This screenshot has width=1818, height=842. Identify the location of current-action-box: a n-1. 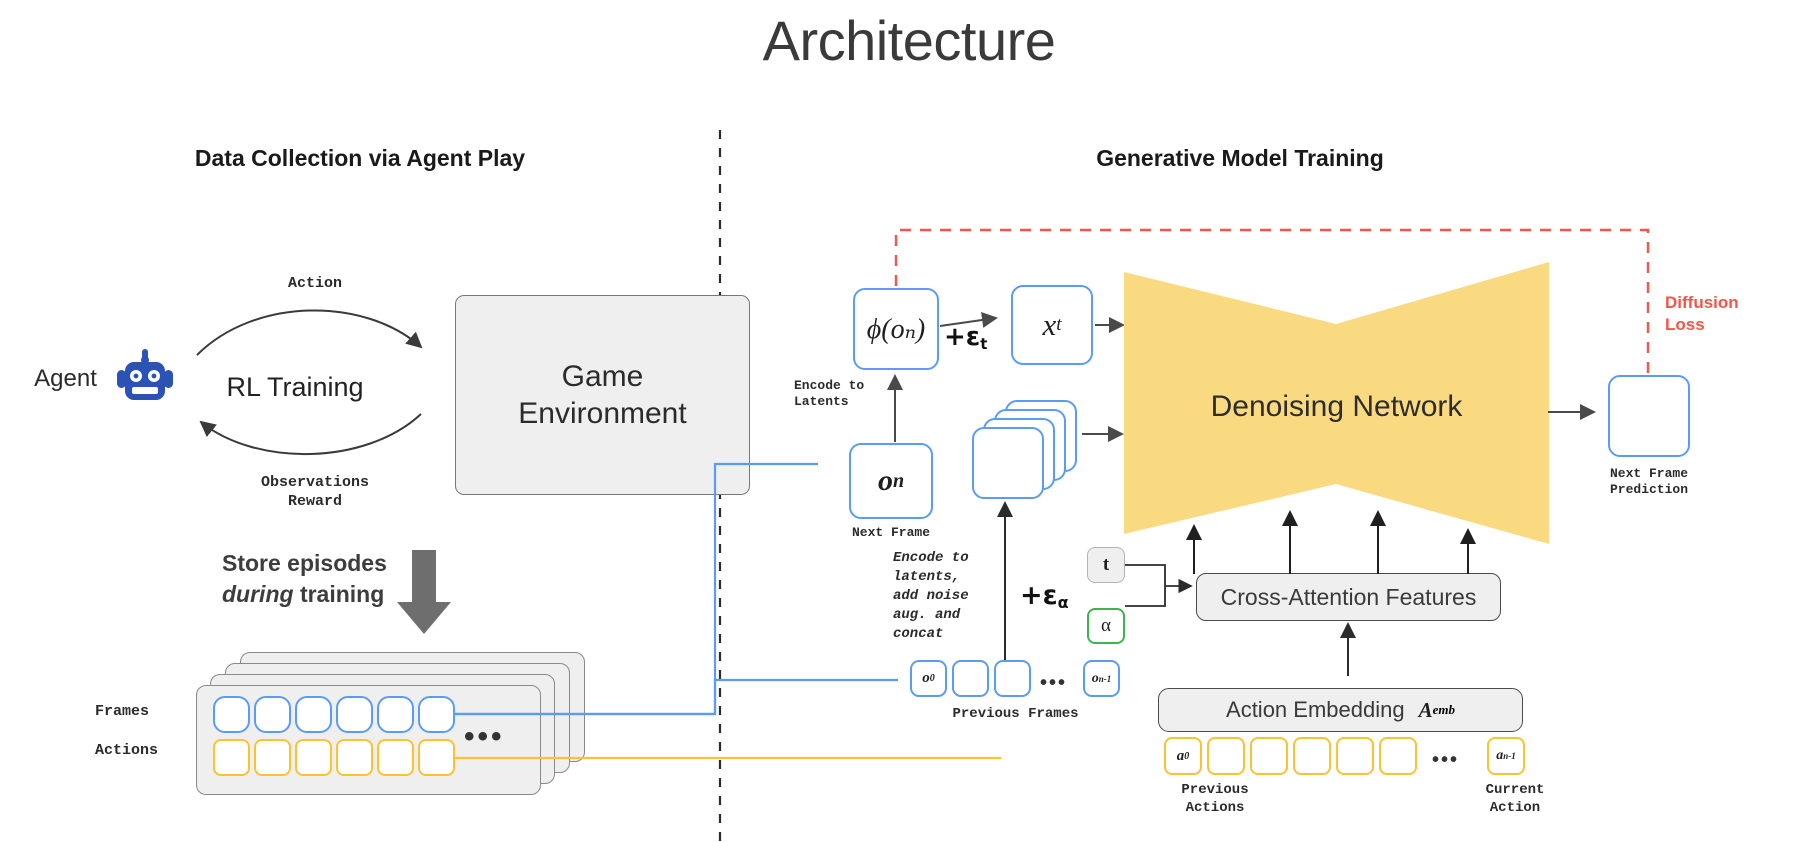
(1506, 756).